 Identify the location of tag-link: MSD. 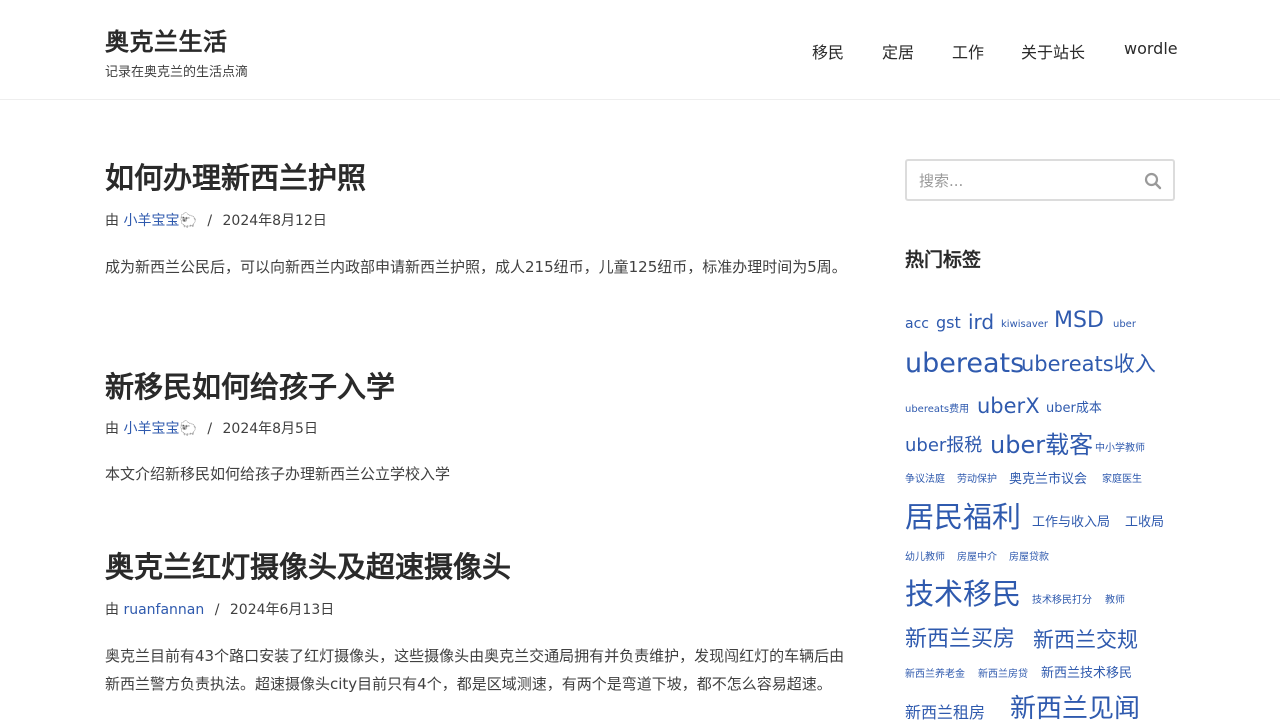
(1079, 321).